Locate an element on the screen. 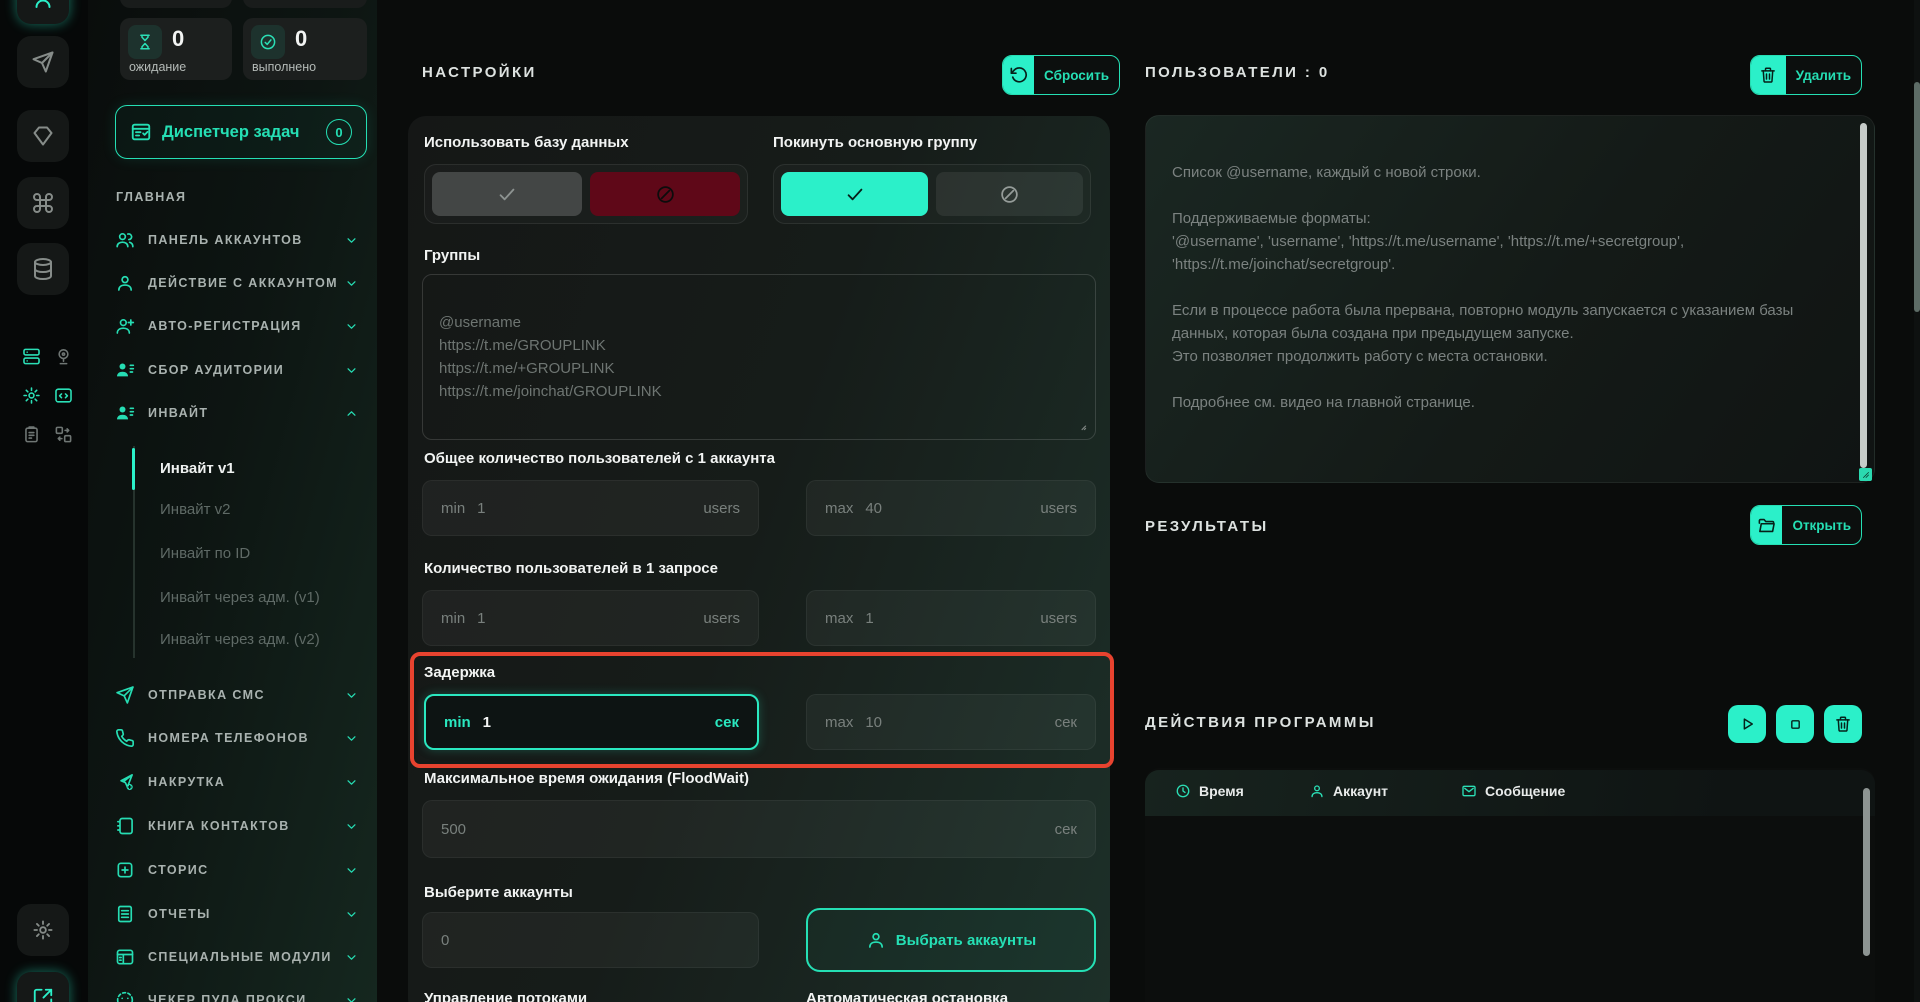 The image size is (1920, 1002). report-icon is located at coordinates (125, 914).